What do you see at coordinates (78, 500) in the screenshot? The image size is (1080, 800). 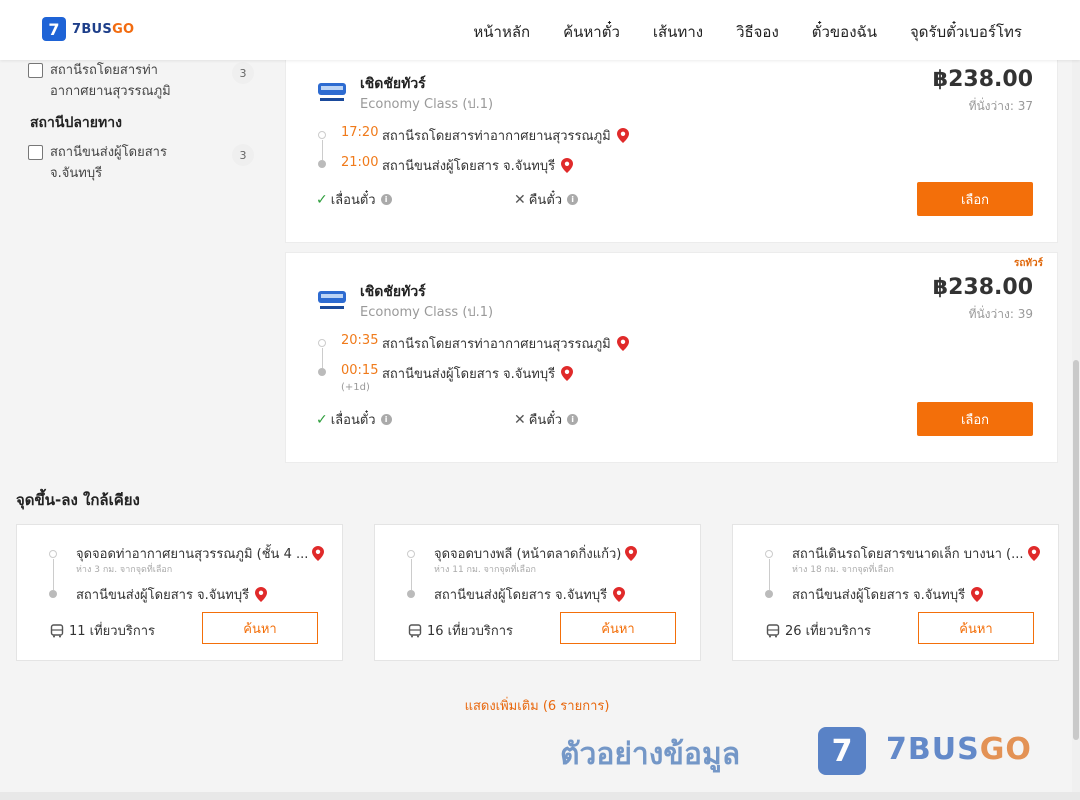 I see `nearby-stops-heading: จุดขึ้น-ลง ใกล้เคียง` at bounding box center [78, 500].